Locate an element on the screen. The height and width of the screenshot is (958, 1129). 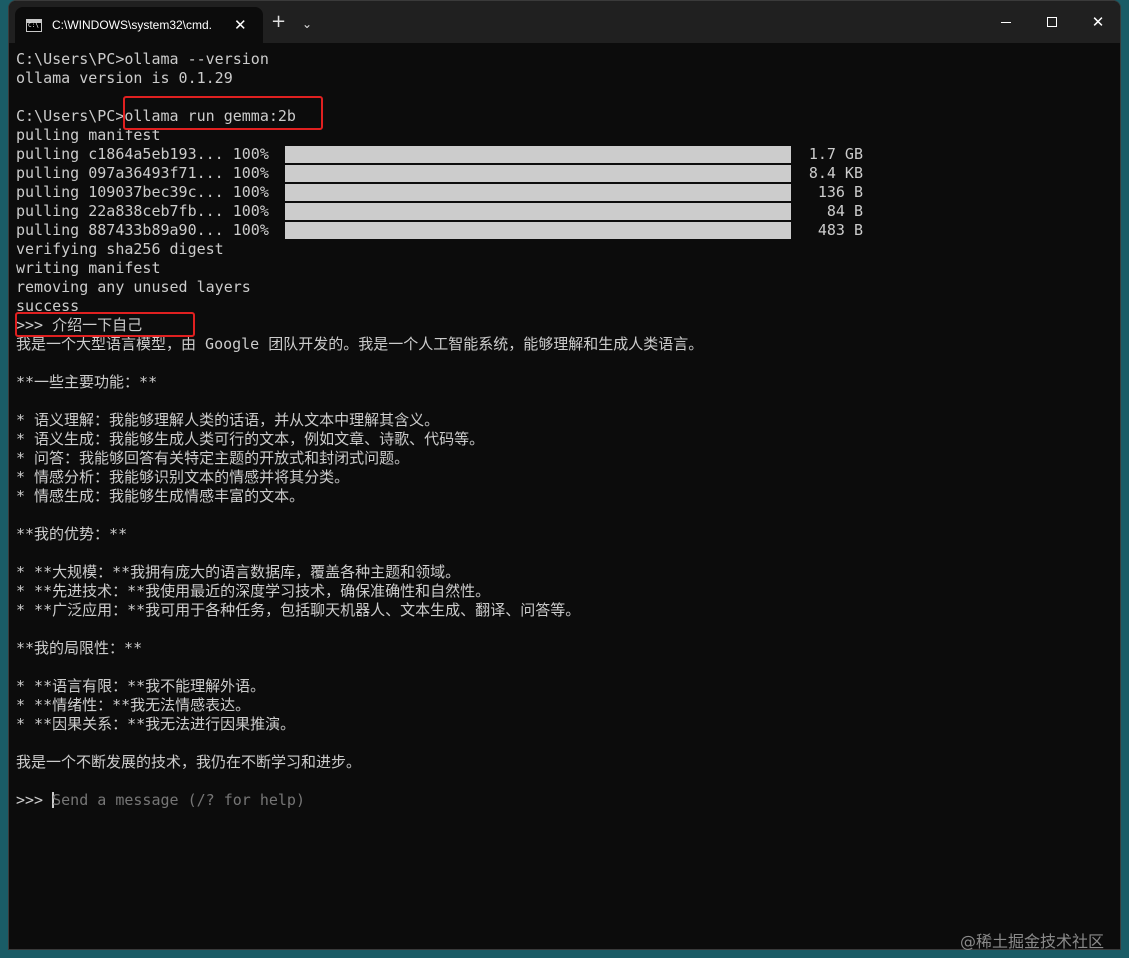
terminal-line: * 情感生成：我能够生成情感丰富的文本。 is located at coordinates (160, 496).